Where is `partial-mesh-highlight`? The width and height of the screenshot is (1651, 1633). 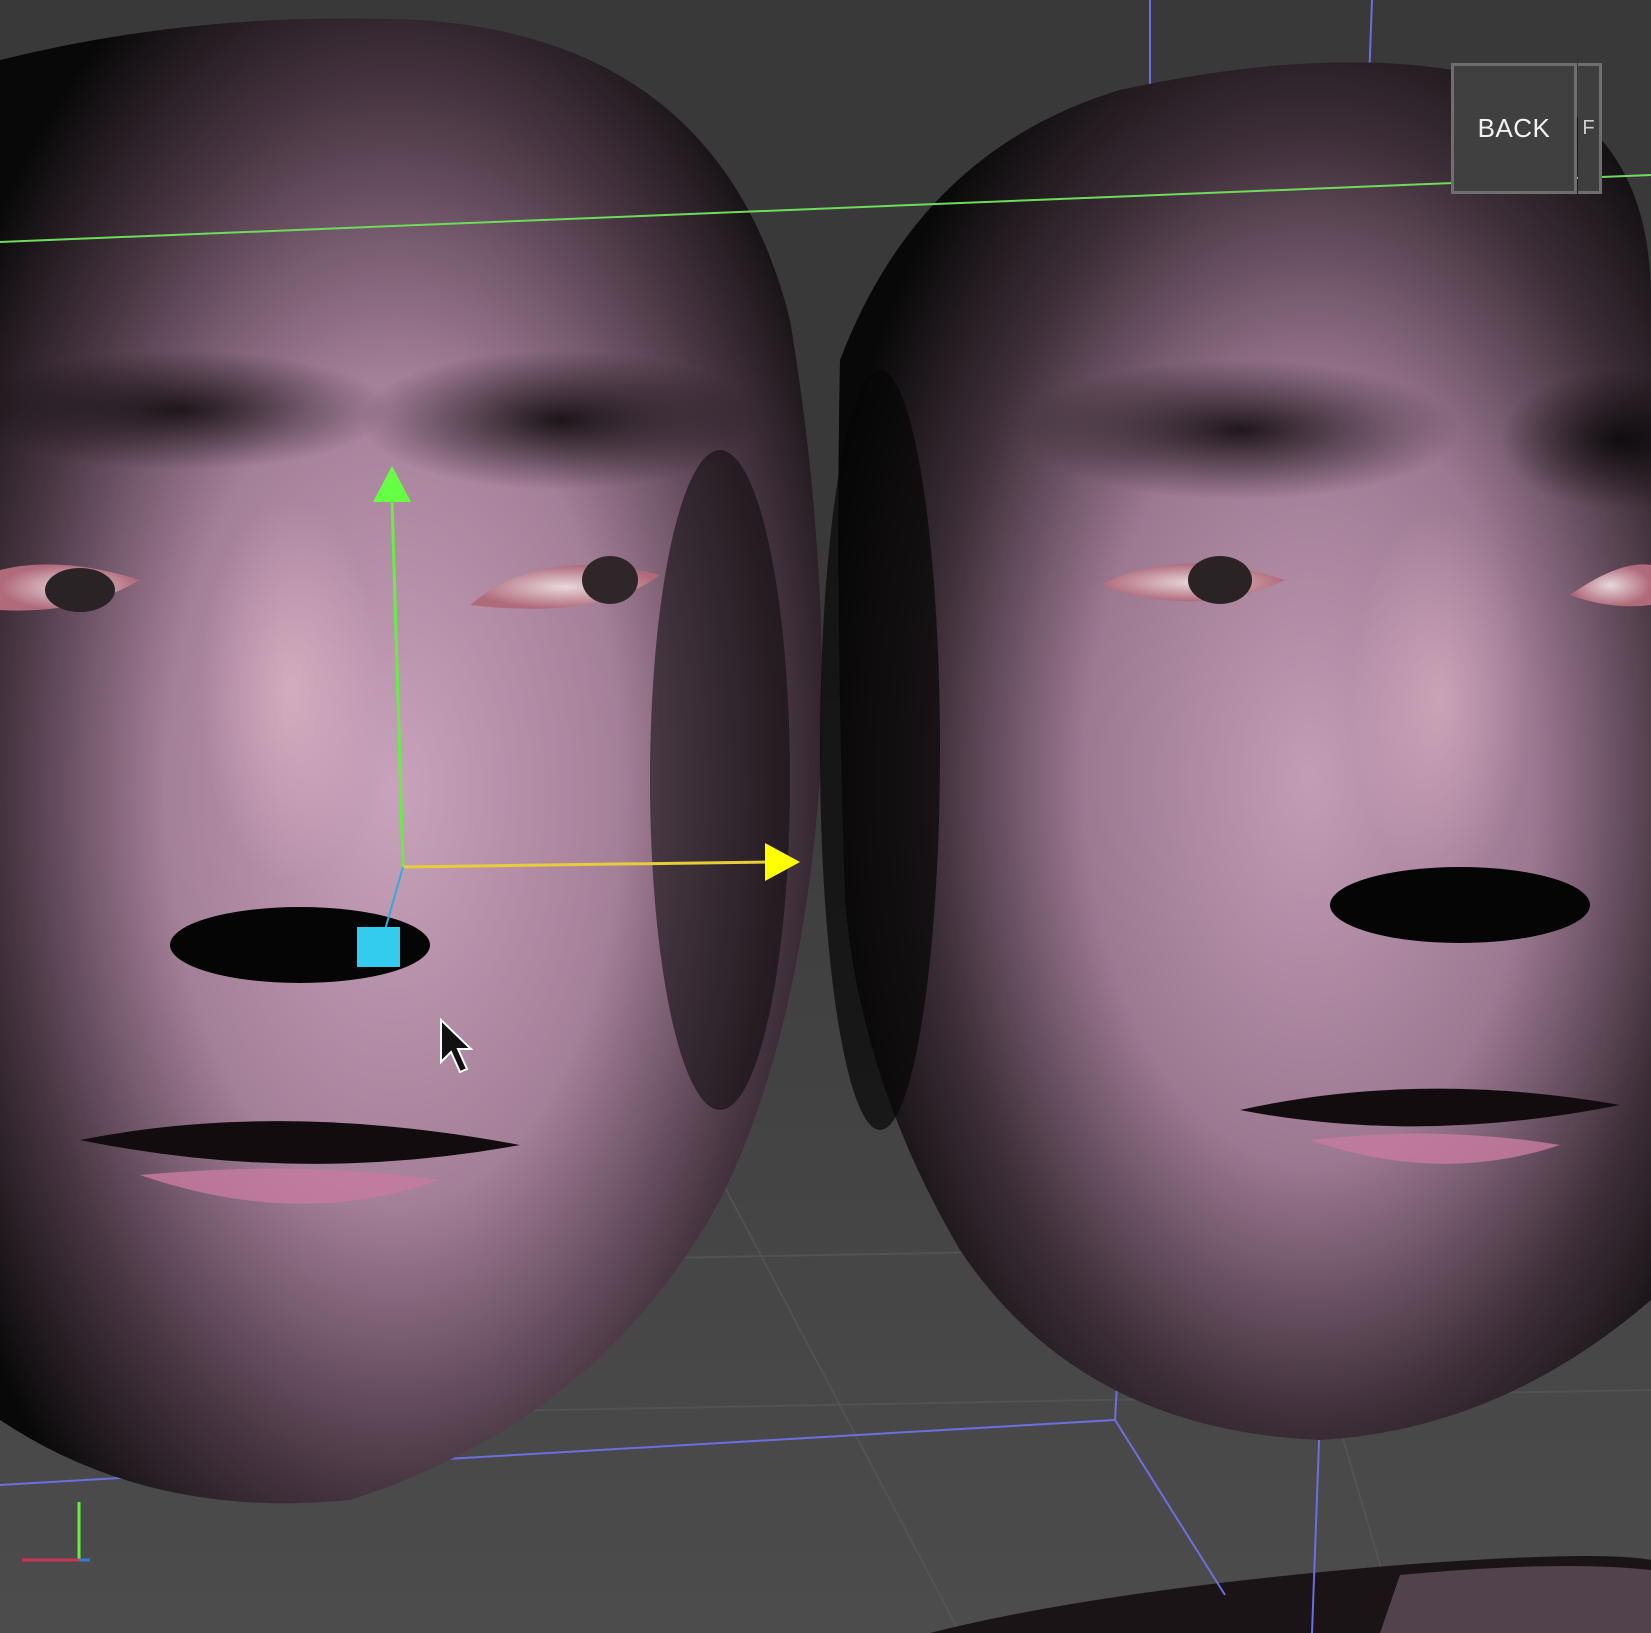
partial-mesh-highlight is located at coordinates (1515, 1599).